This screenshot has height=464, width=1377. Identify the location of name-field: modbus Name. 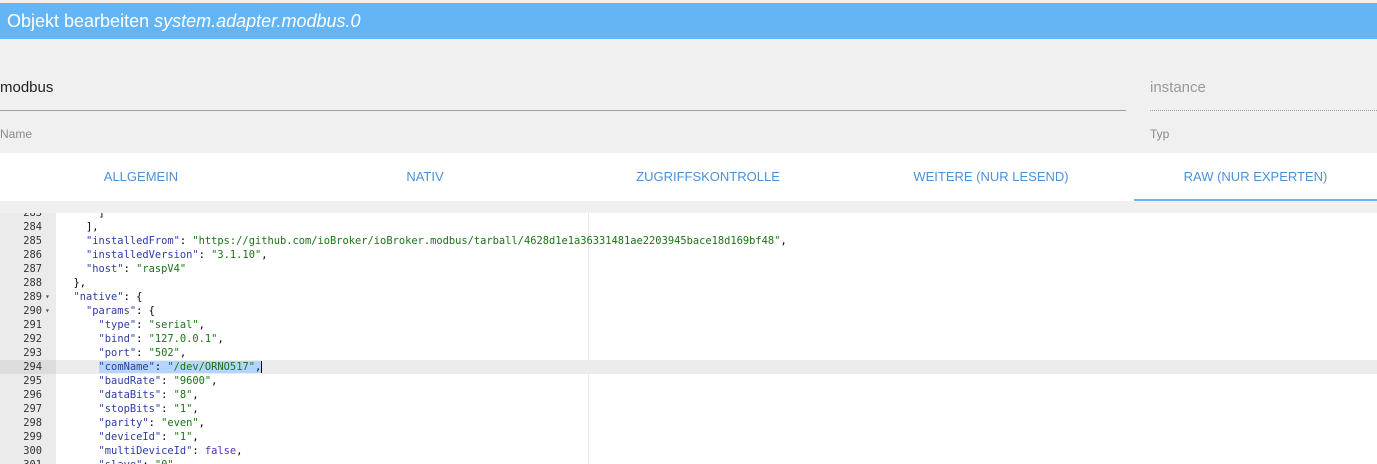
(563, 114).